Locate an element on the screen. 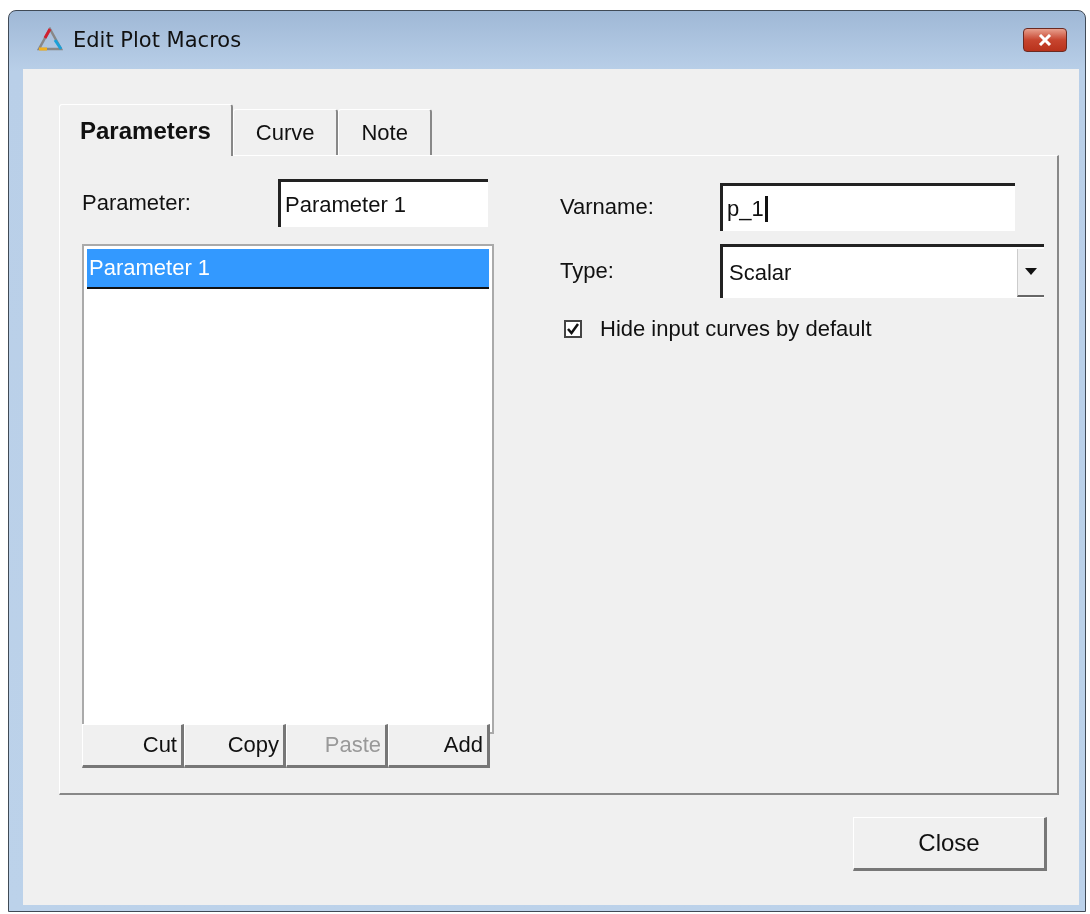 This screenshot has height=914, width=1090. list-button: Copy is located at coordinates (235, 746).